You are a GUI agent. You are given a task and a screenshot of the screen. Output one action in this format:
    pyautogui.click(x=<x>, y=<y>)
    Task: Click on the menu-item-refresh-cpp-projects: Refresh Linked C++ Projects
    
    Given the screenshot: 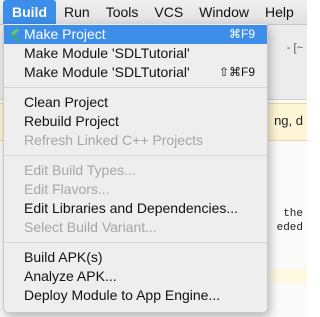 What is the action you would take?
    pyautogui.click(x=135, y=140)
    